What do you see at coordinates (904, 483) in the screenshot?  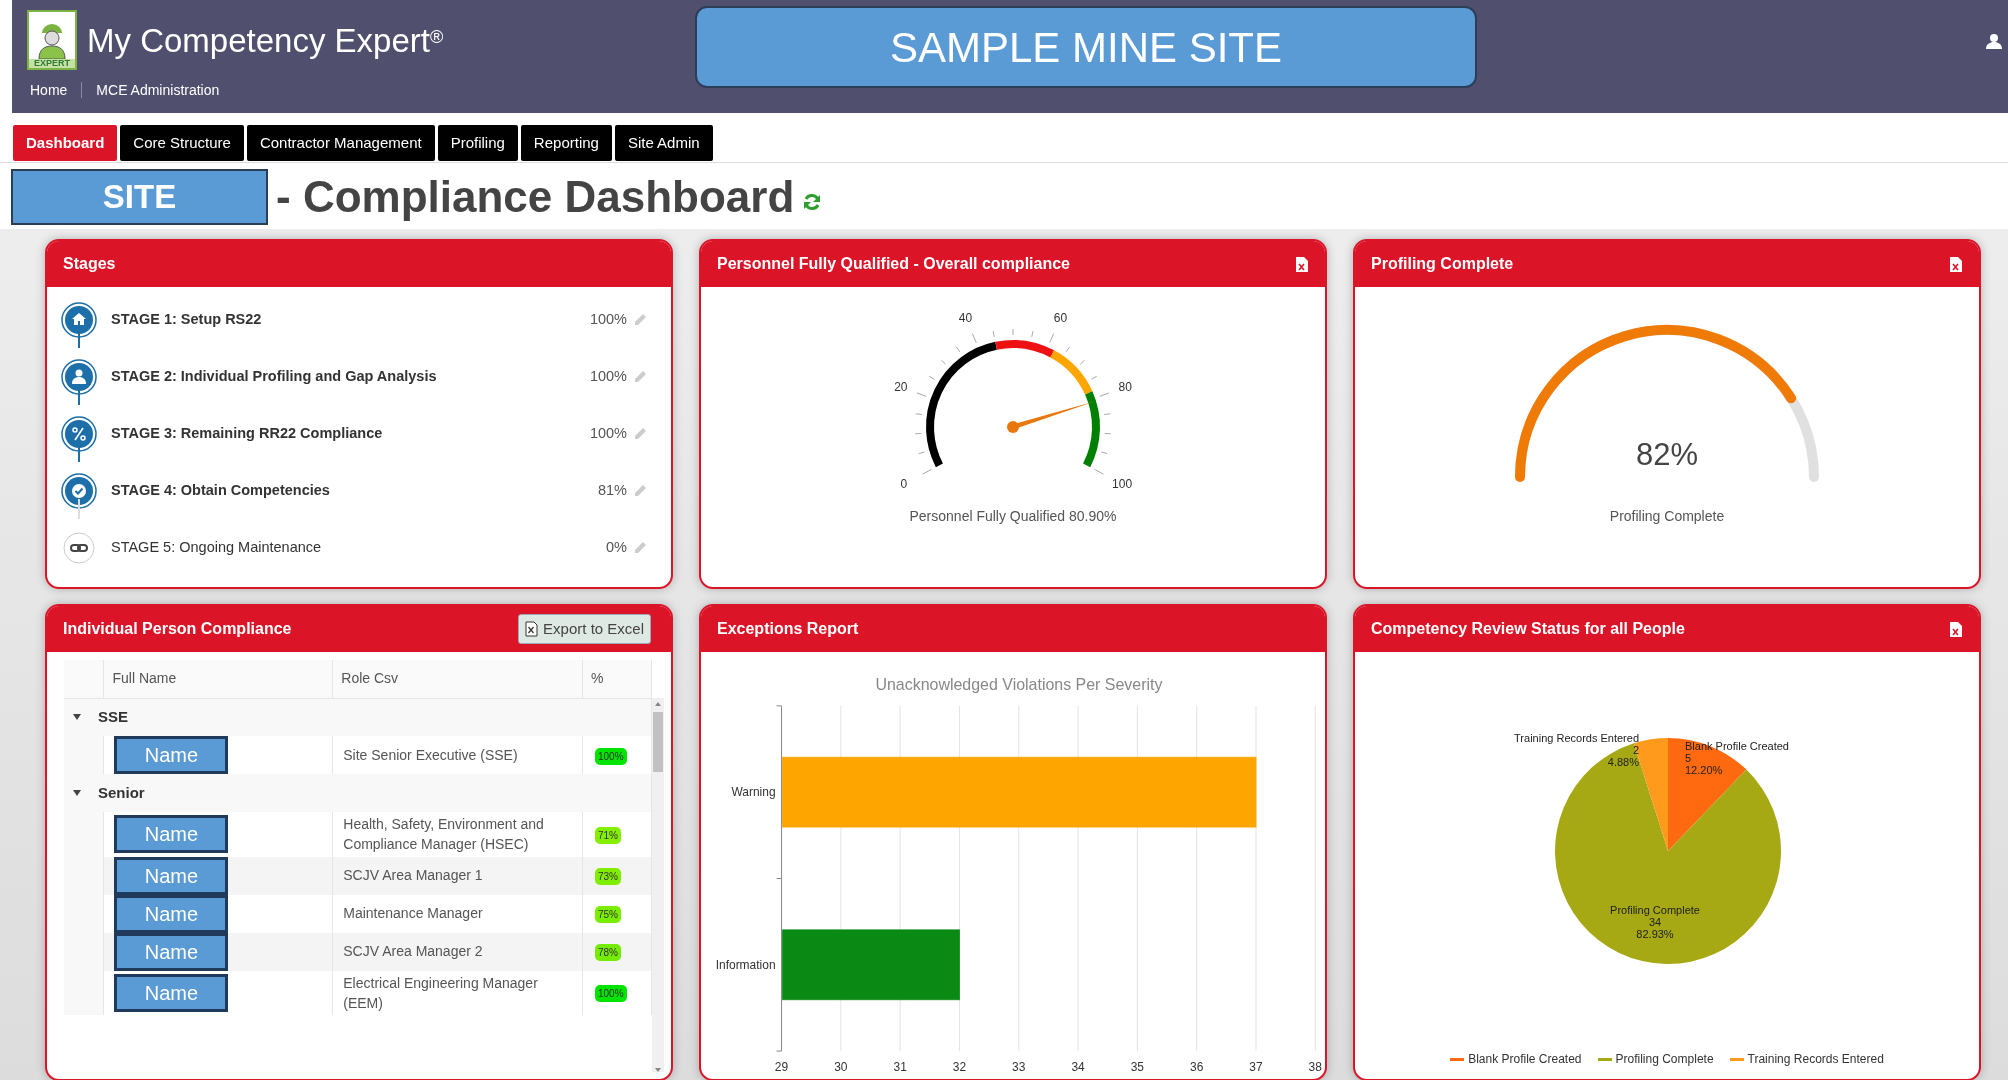 I see `gauge-tick-label: 0` at bounding box center [904, 483].